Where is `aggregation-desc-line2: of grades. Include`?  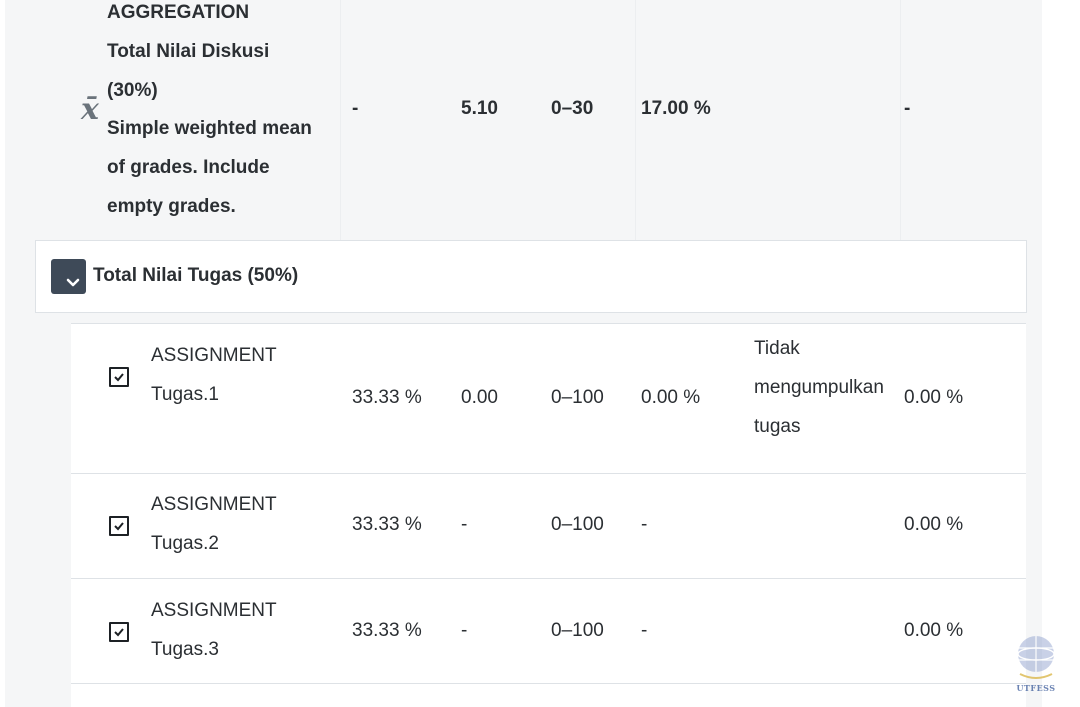 aggregation-desc-line2: of grades. Include is located at coordinates (188, 168).